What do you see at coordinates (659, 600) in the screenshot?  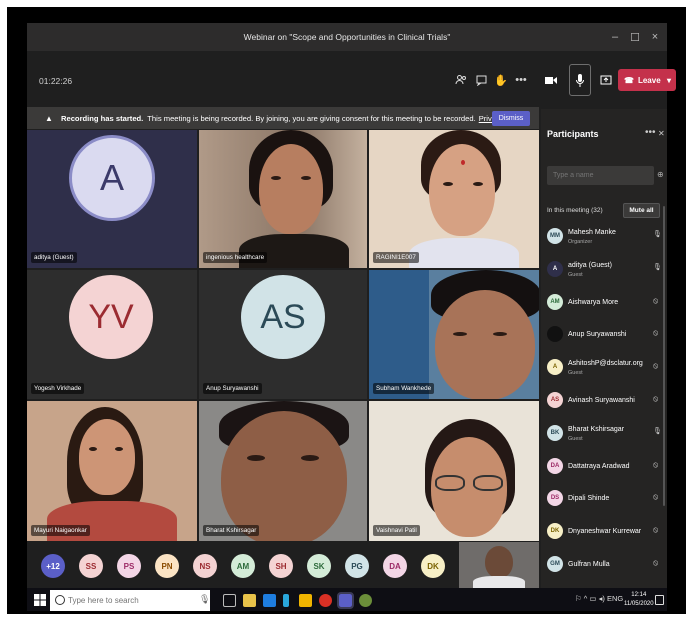 I see `notifications-icon` at bounding box center [659, 600].